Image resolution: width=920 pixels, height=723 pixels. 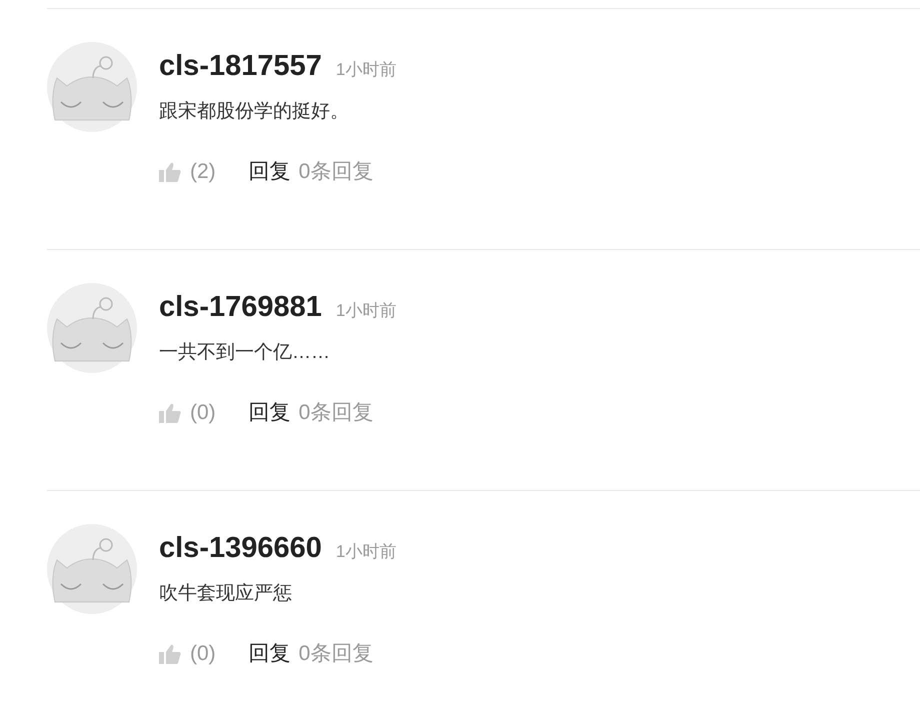 I want to click on like-count: (2), so click(x=203, y=172).